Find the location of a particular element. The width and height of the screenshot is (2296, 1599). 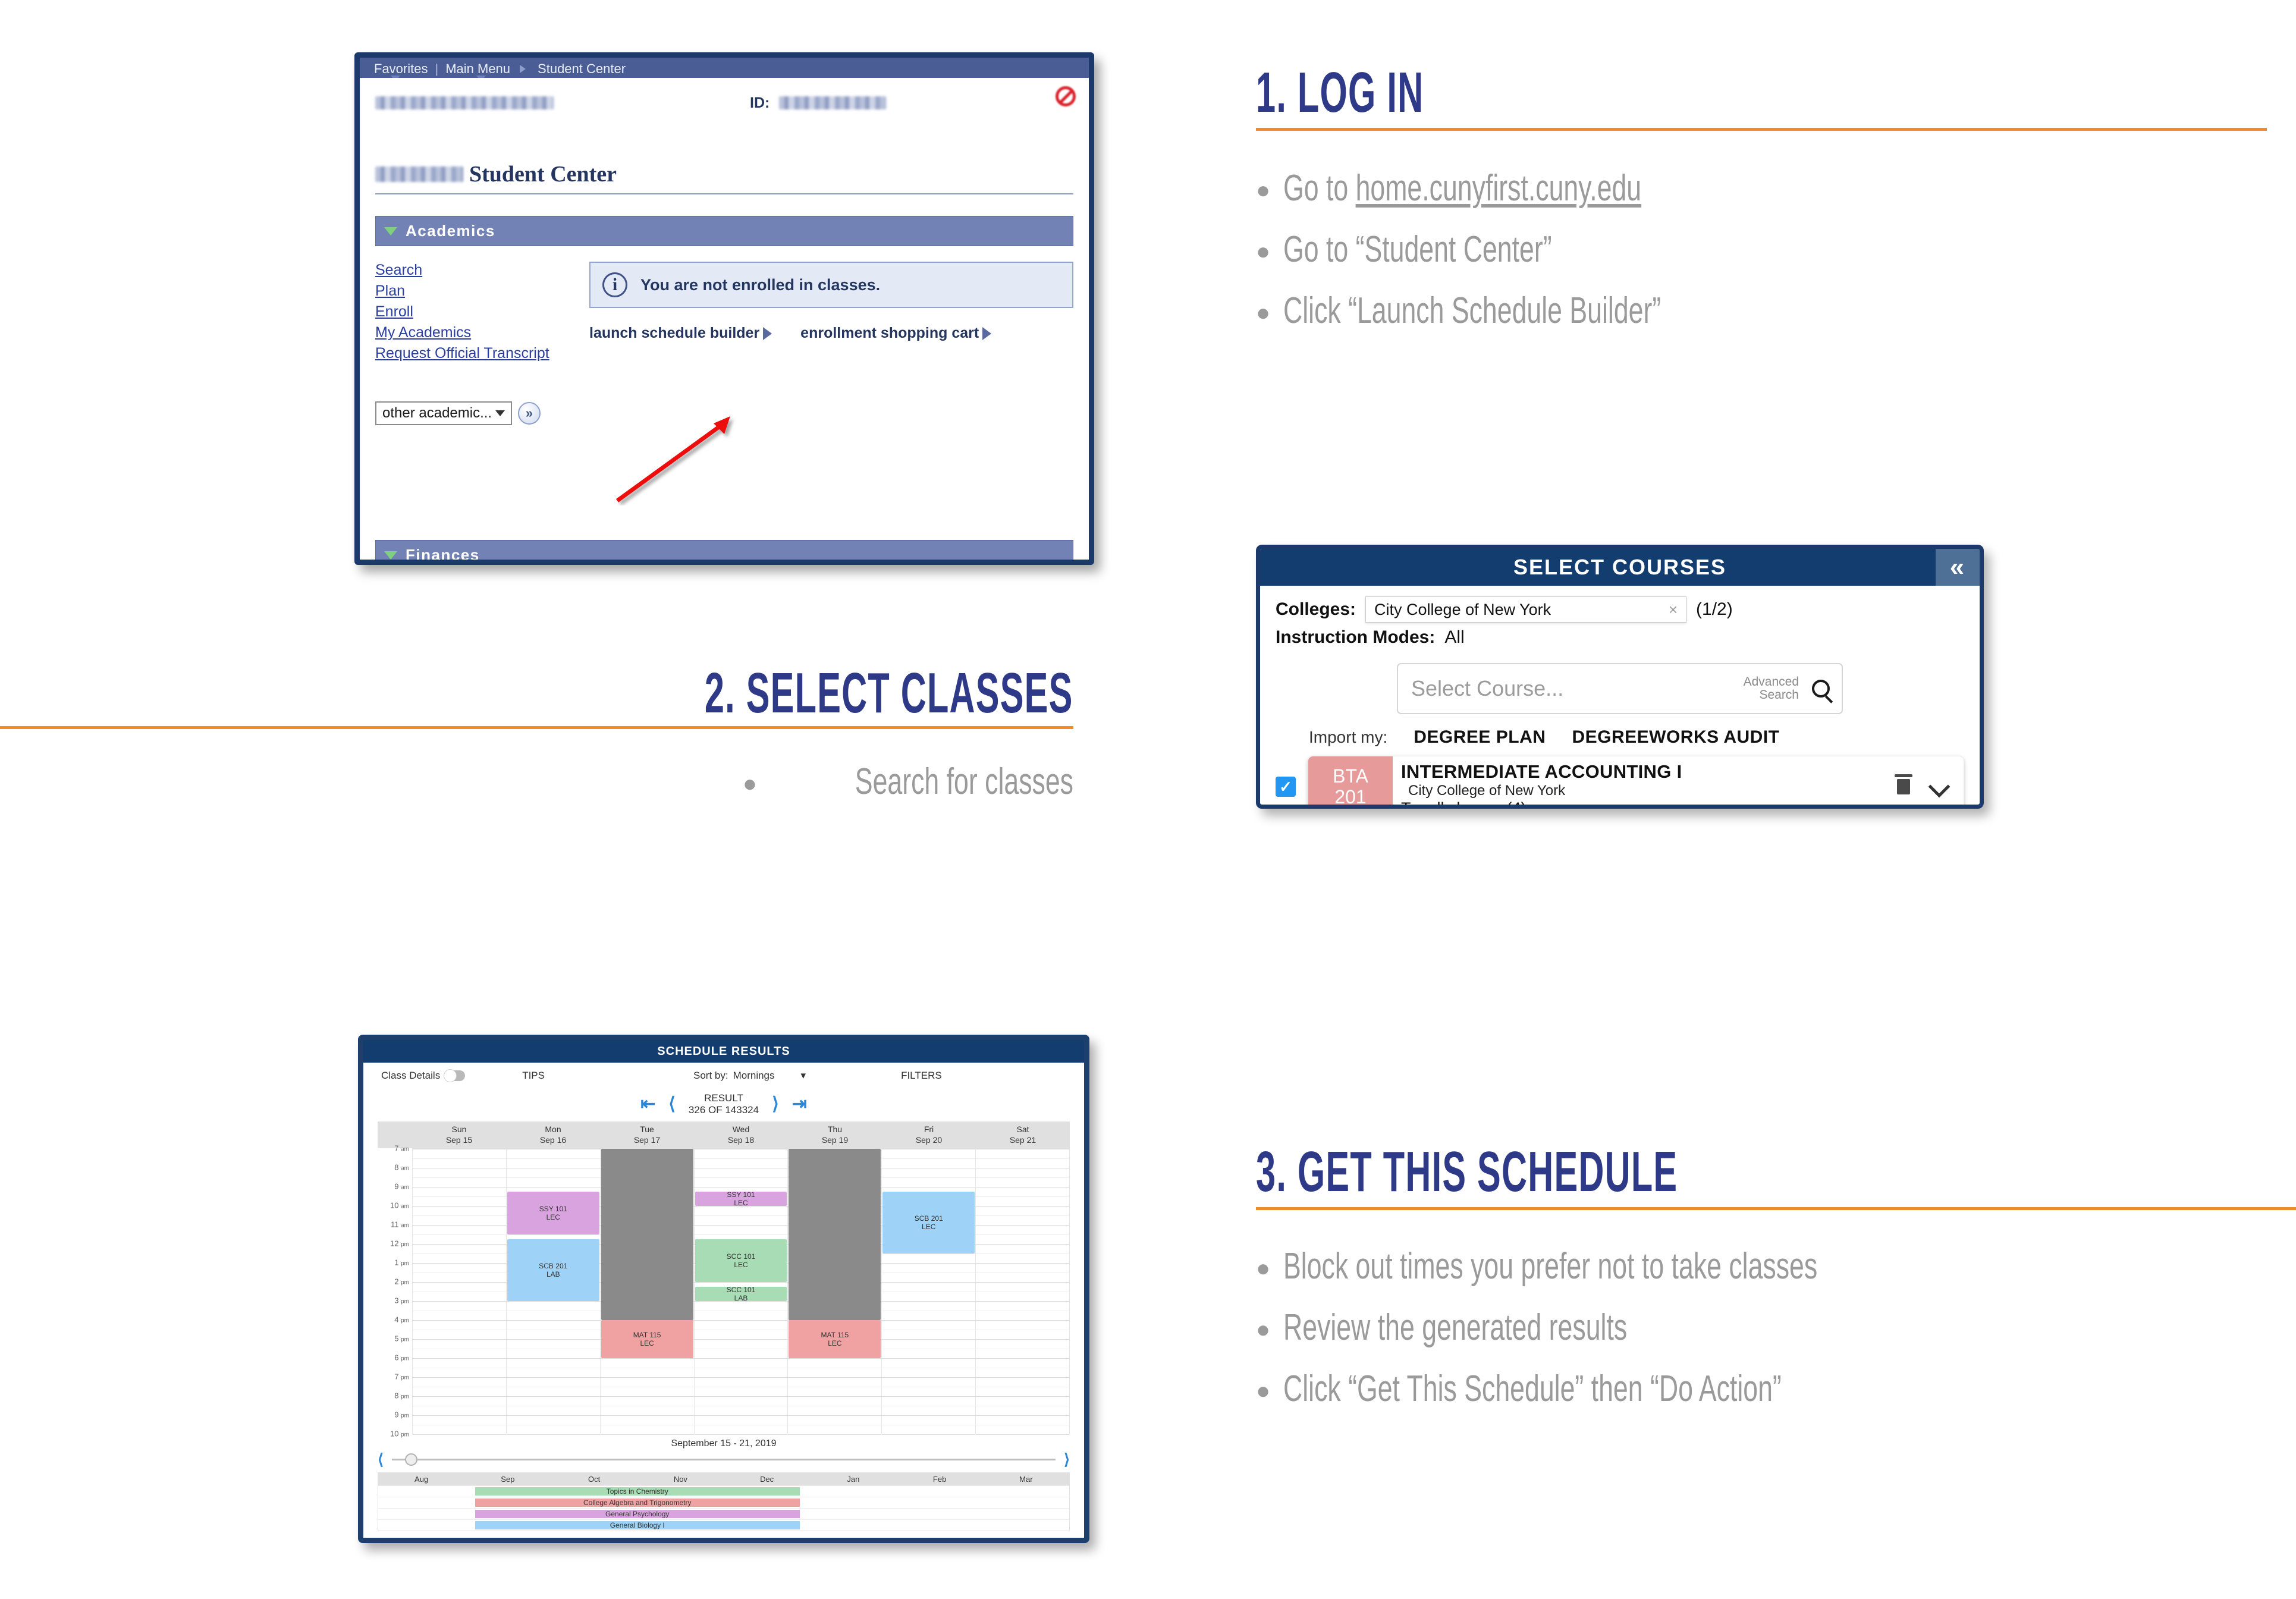

collapse-panel-button: « is located at coordinates (1958, 567).